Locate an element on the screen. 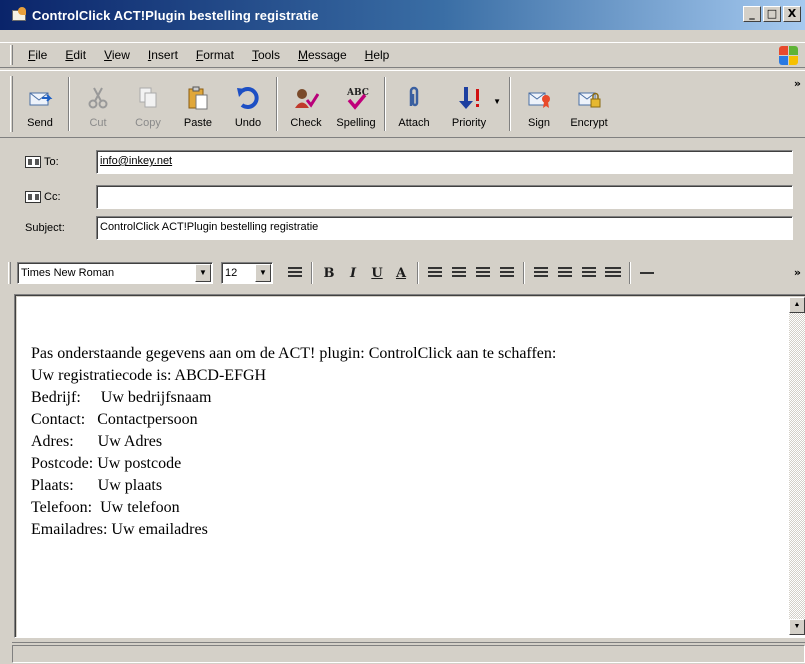 Image resolution: width=805 pixels, height=664 pixels. align-left-icon is located at coordinates (541, 273).